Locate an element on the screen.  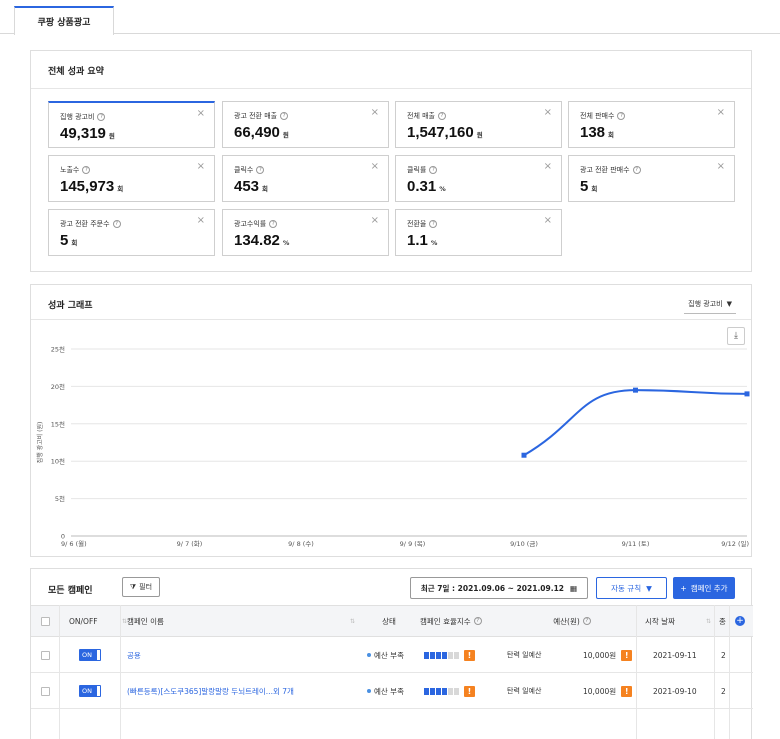
start-date: 2021-09-10 is located at coordinates (675, 691).